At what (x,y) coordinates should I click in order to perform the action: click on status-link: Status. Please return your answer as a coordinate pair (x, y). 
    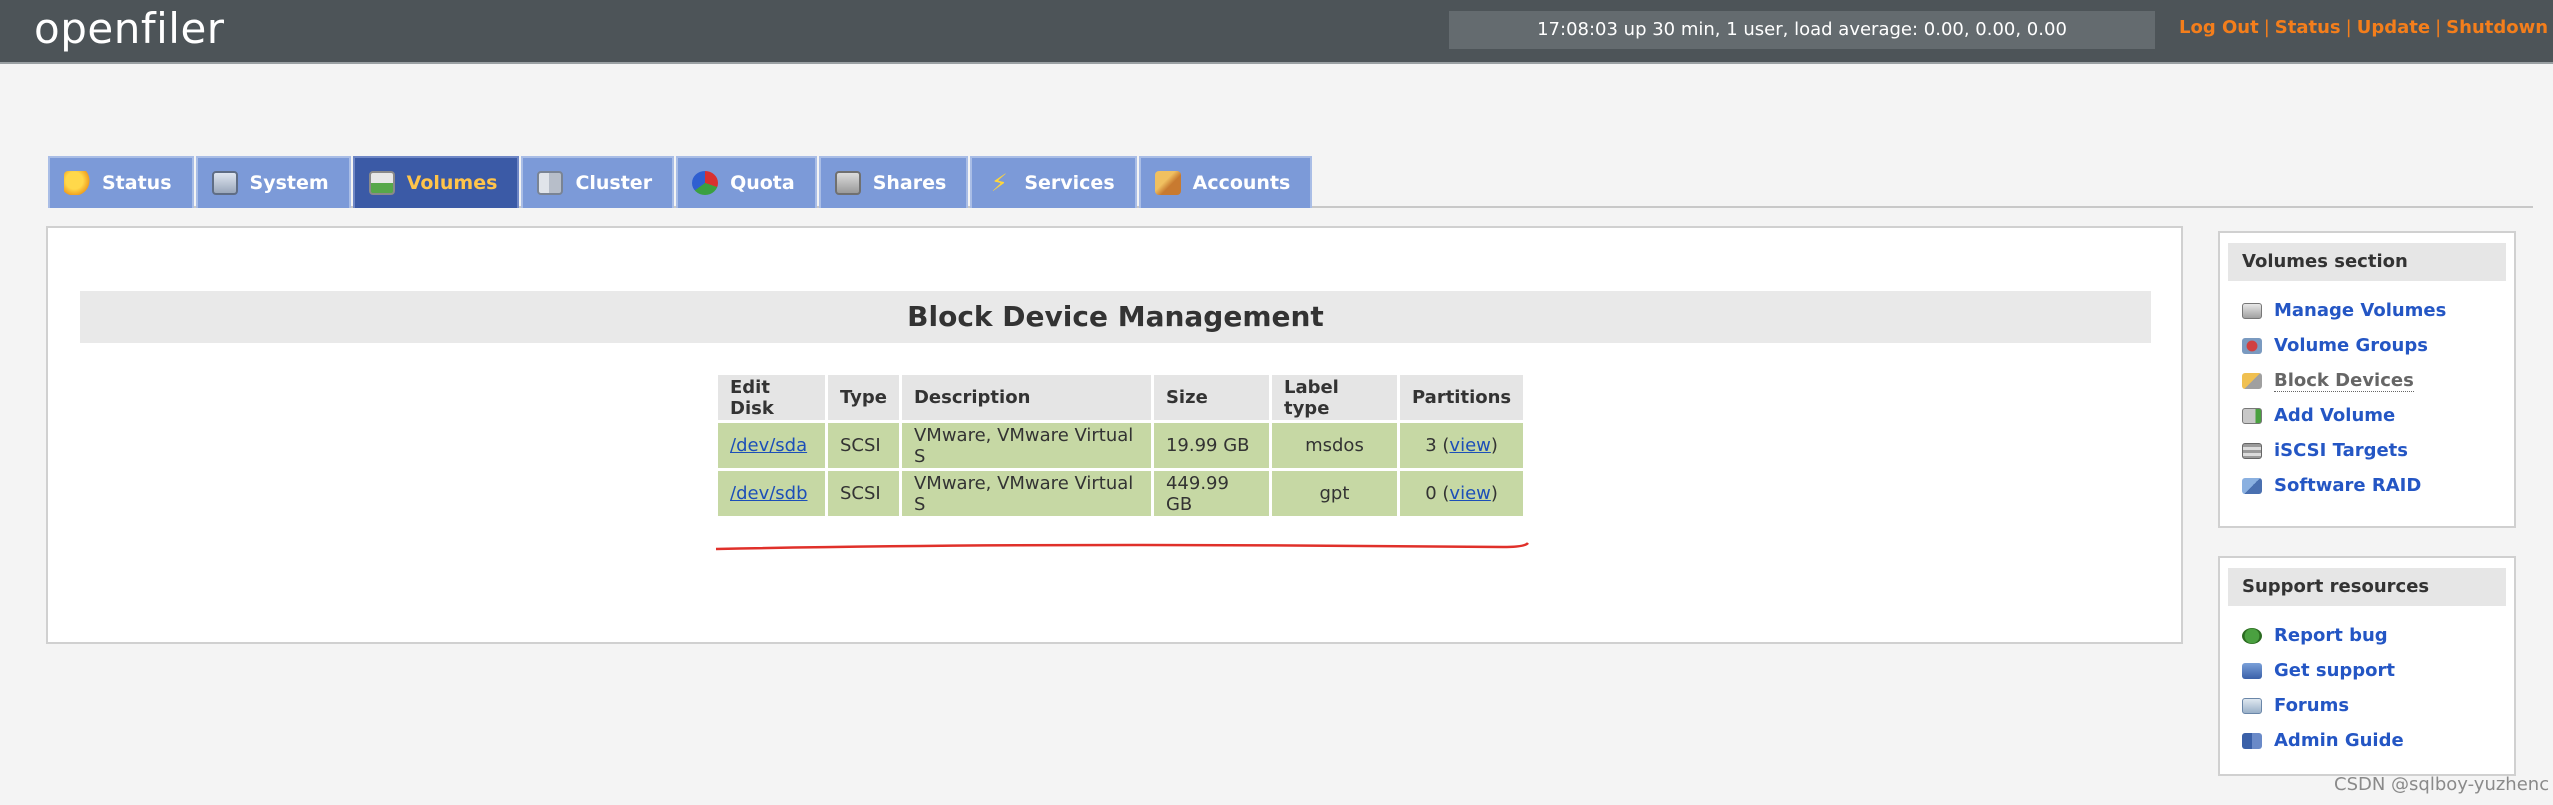
    Looking at the image, I should click on (2308, 27).